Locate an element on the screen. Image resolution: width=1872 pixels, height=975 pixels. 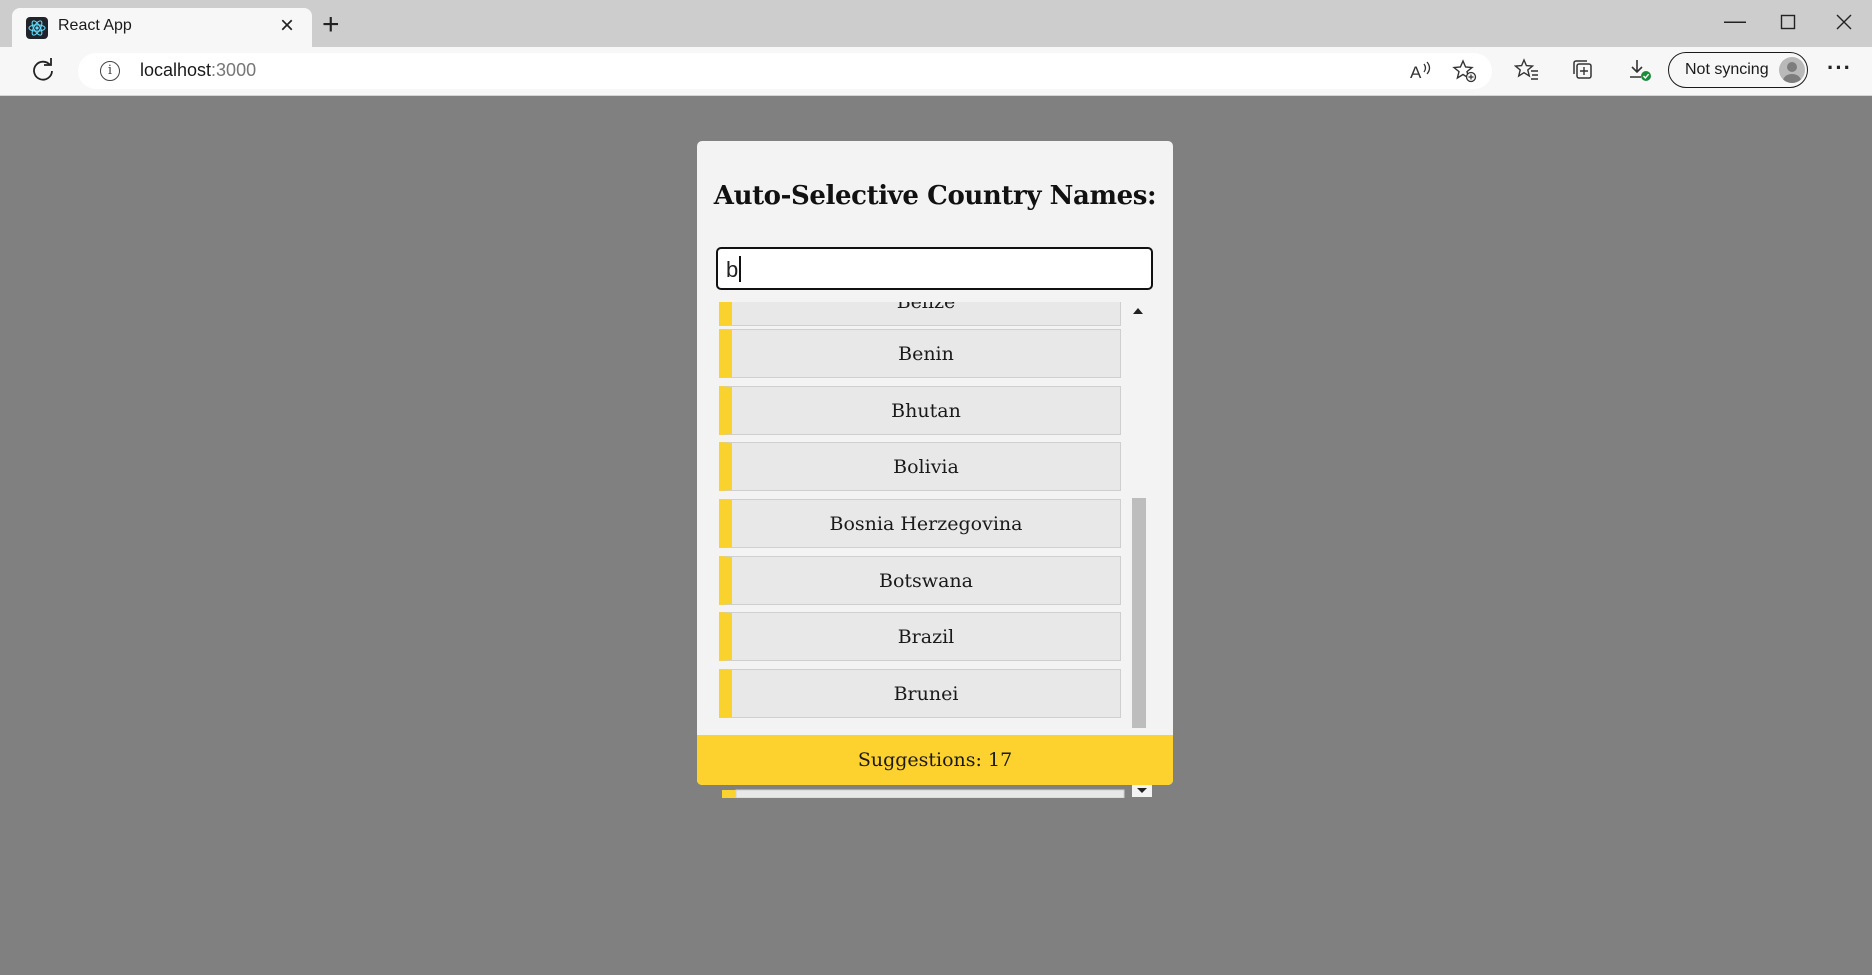
suggestion-count-bar: Suggestions: 17 is located at coordinates (935, 760).